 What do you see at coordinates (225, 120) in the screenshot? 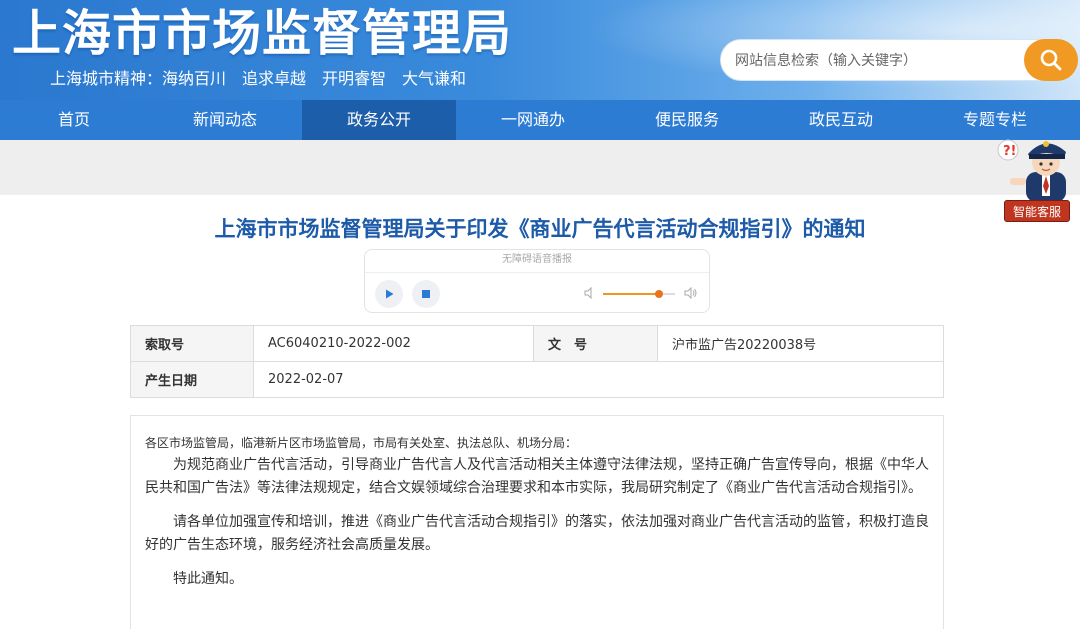
I see `nav-item-news: 新闻动态` at bounding box center [225, 120].